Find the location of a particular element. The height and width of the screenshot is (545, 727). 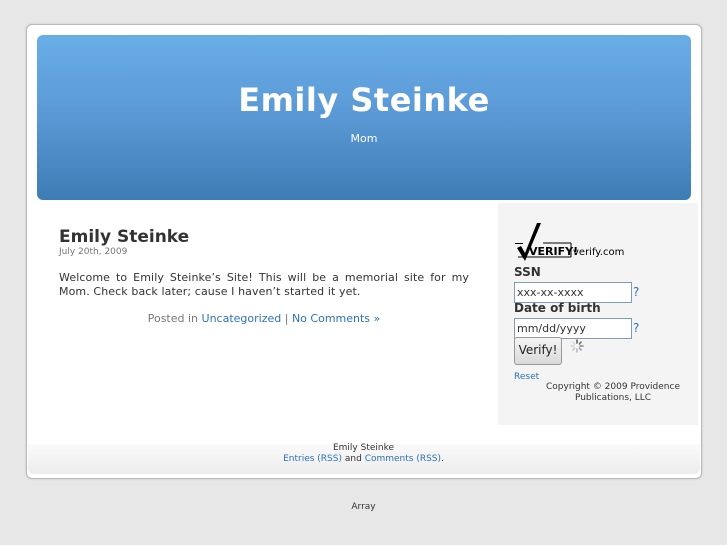

dob-input is located at coordinates (573, 328).